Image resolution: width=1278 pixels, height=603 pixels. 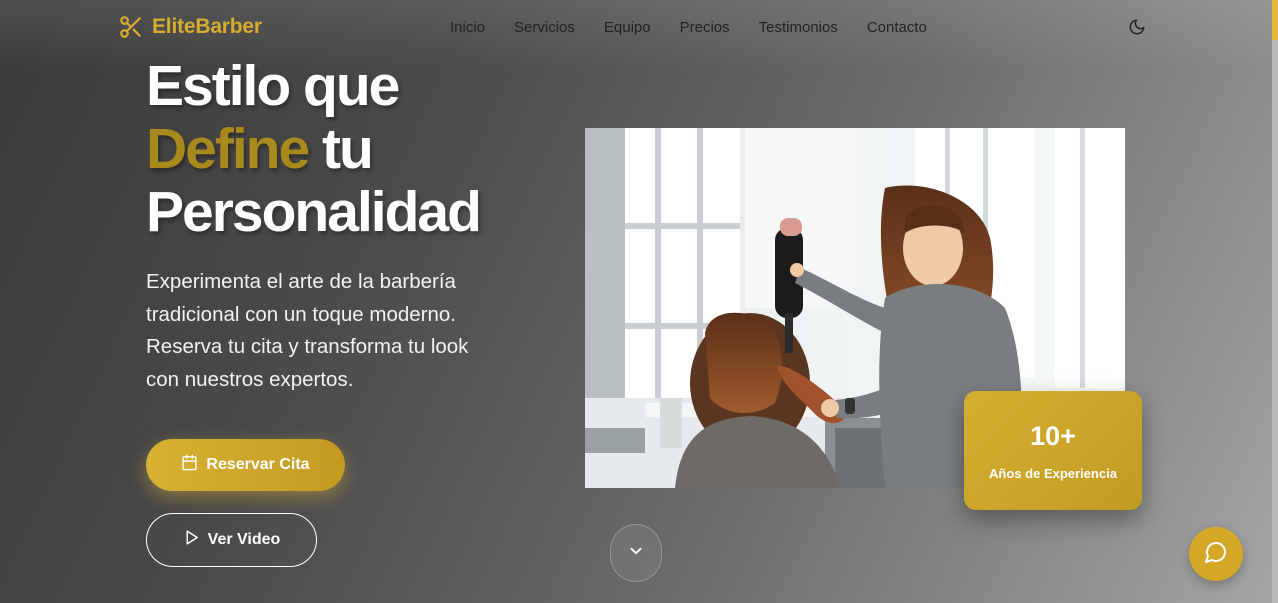 What do you see at coordinates (258, 464) in the screenshot?
I see `book-appointment-label: Reservar Cita` at bounding box center [258, 464].